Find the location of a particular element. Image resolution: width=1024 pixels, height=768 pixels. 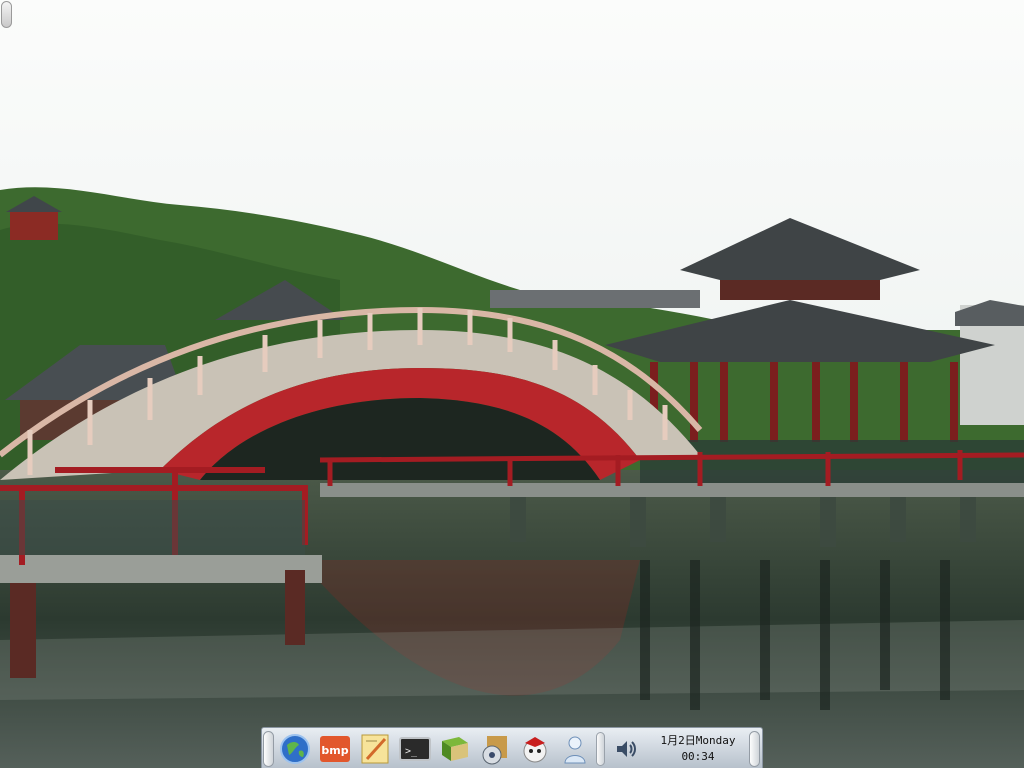

dock-left-handle is located at coordinates (268, 749).